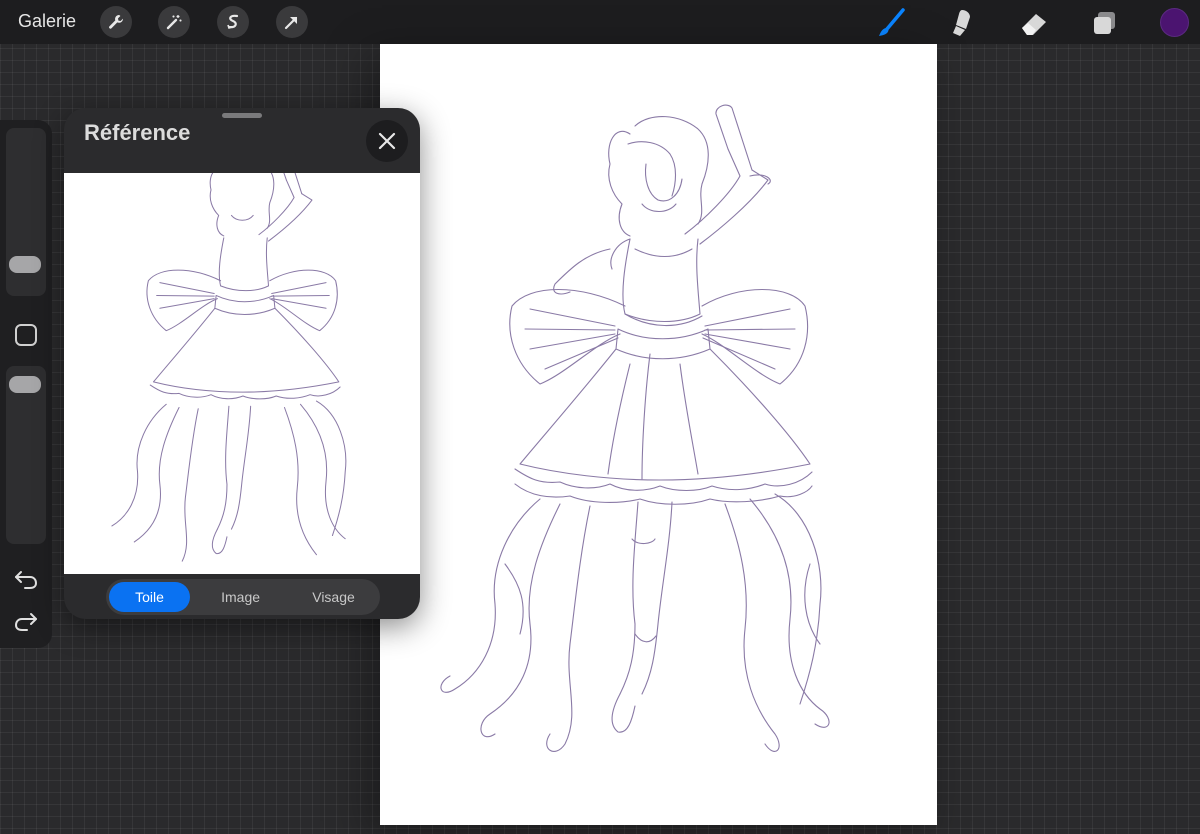 The height and width of the screenshot is (834, 1200). I want to click on panel-title: Référence, so click(137, 132).